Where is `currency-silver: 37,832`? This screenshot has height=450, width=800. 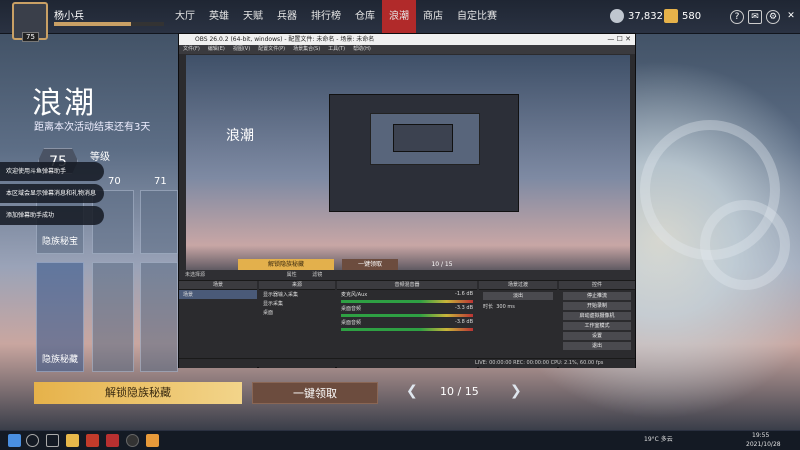
currency-silver: 37,832 is located at coordinates (636, 16).